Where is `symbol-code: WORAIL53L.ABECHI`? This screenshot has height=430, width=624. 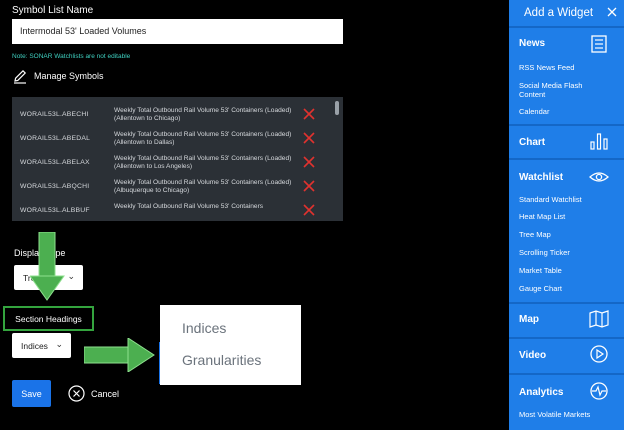
symbol-code: WORAIL53L.ABECHI is located at coordinates (54, 114).